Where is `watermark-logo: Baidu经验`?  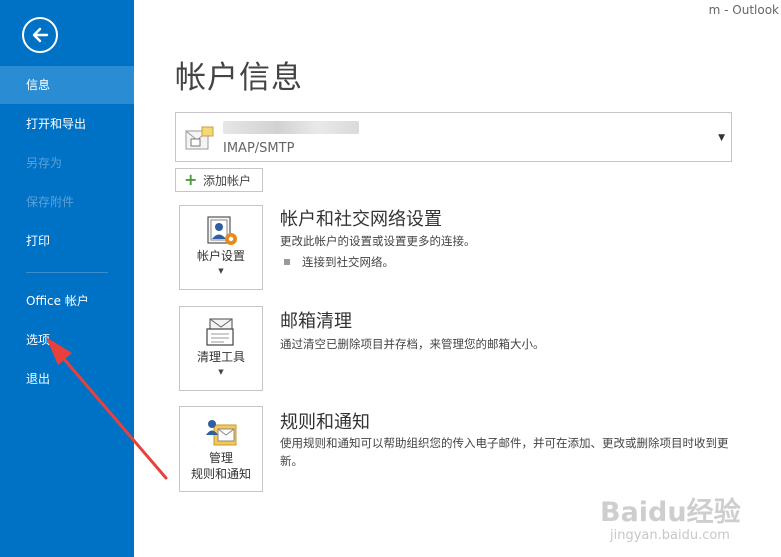
watermark-logo: Baidu经验 is located at coordinates (670, 512).